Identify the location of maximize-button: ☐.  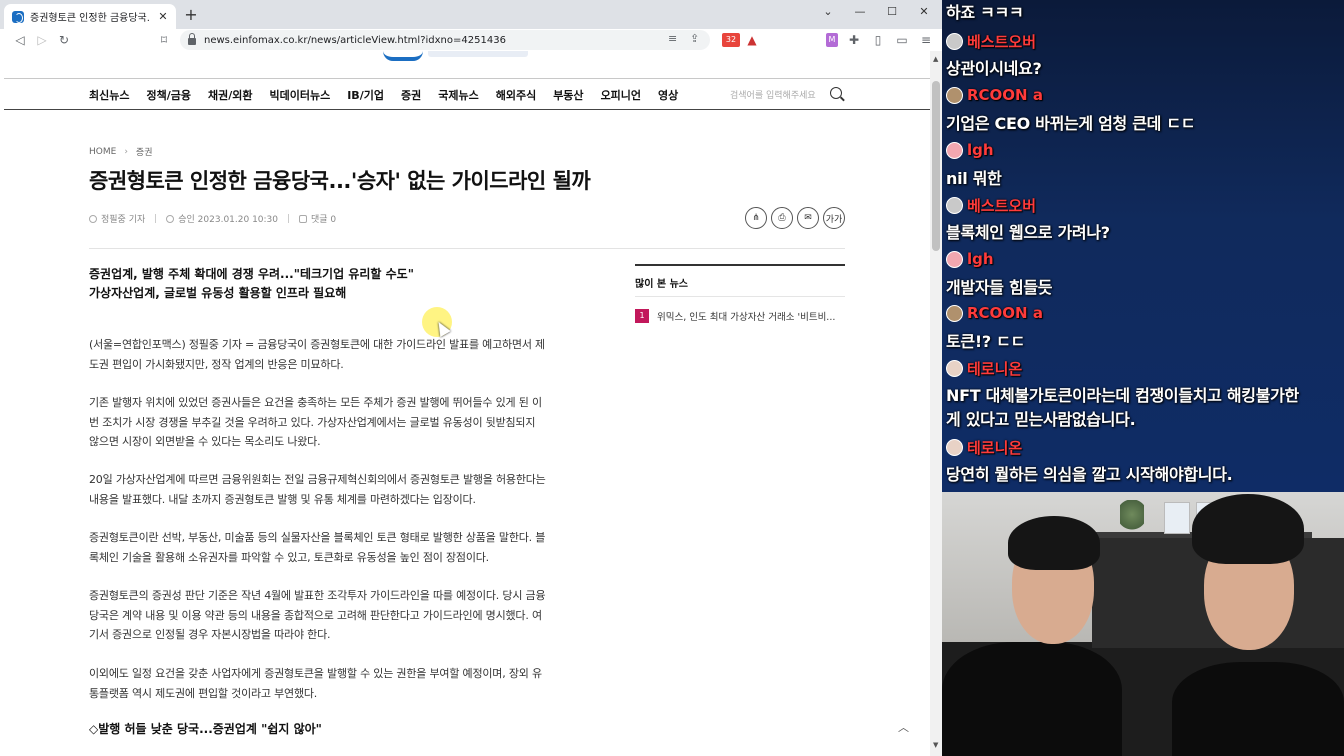
(892, 11).